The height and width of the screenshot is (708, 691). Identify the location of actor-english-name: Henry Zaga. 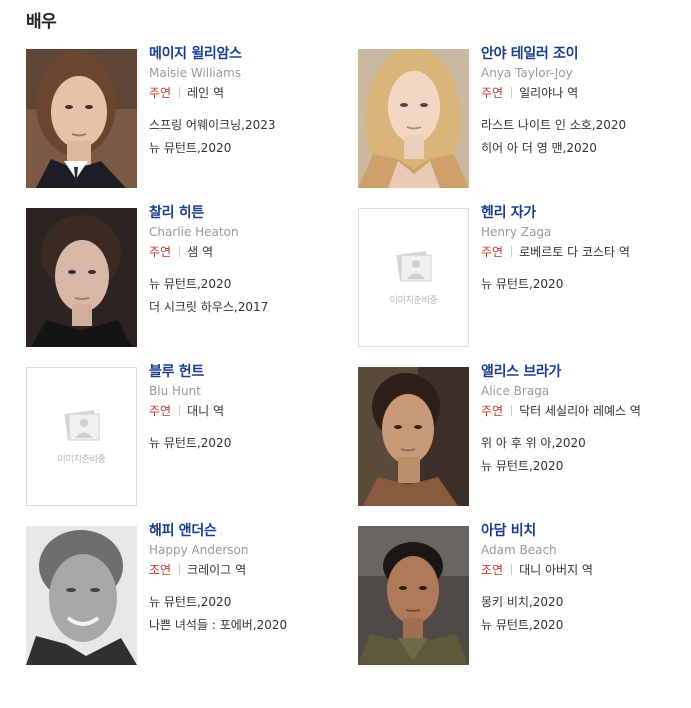
(516, 232).